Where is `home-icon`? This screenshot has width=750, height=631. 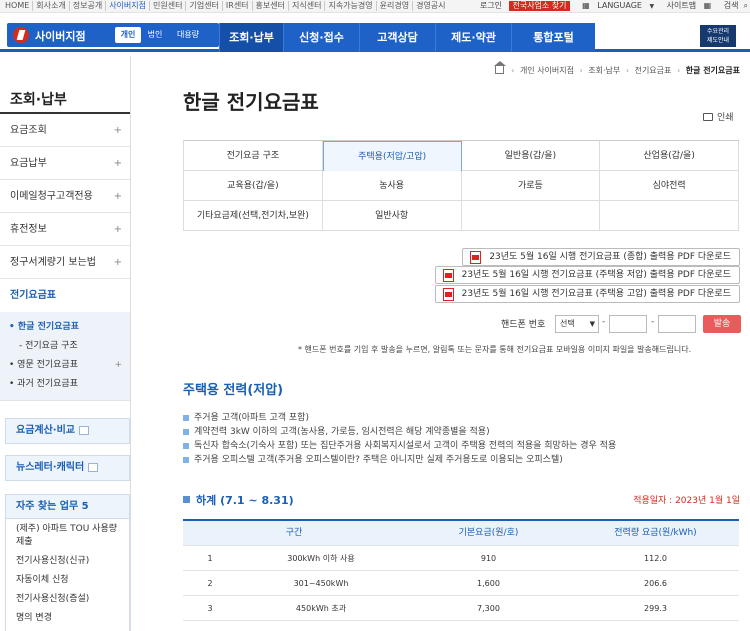 home-icon is located at coordinates (499, 67).